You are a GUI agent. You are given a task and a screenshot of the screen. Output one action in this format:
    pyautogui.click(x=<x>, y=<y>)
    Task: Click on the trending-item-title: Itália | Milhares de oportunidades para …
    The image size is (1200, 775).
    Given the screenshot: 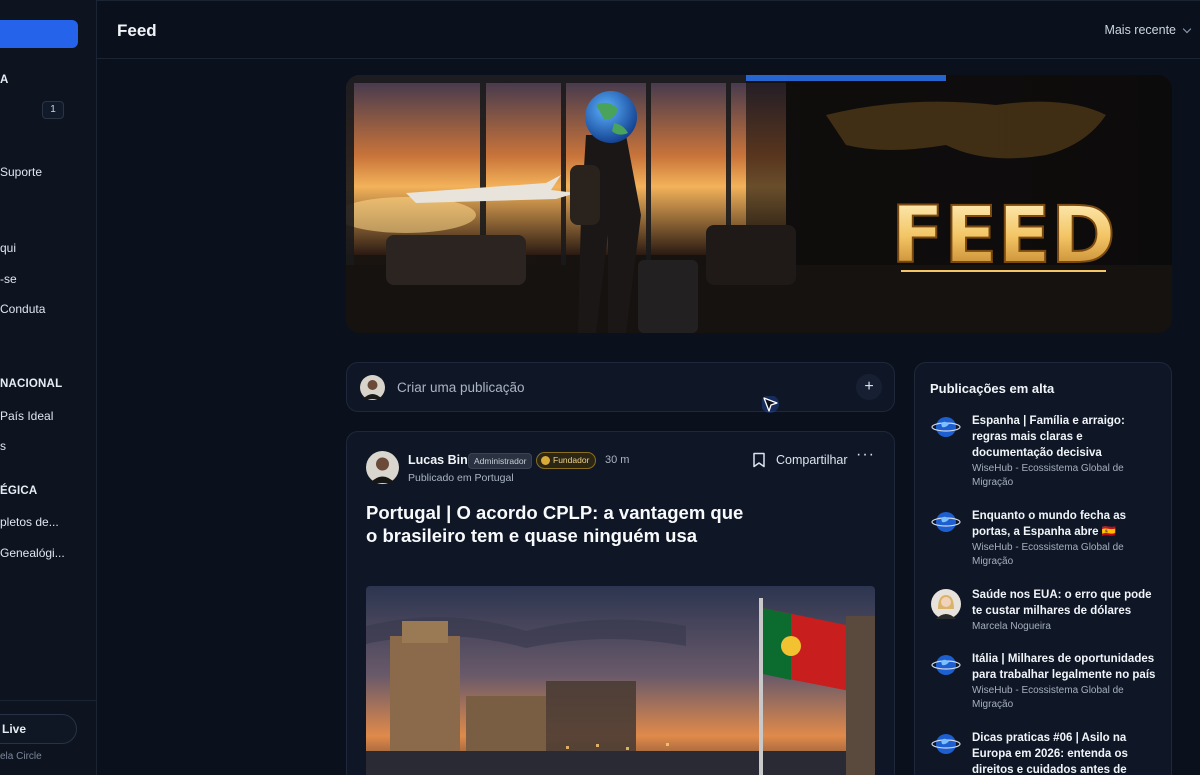 What is the action you would take?
    pyautogui.click(x=1064, y=667)
    